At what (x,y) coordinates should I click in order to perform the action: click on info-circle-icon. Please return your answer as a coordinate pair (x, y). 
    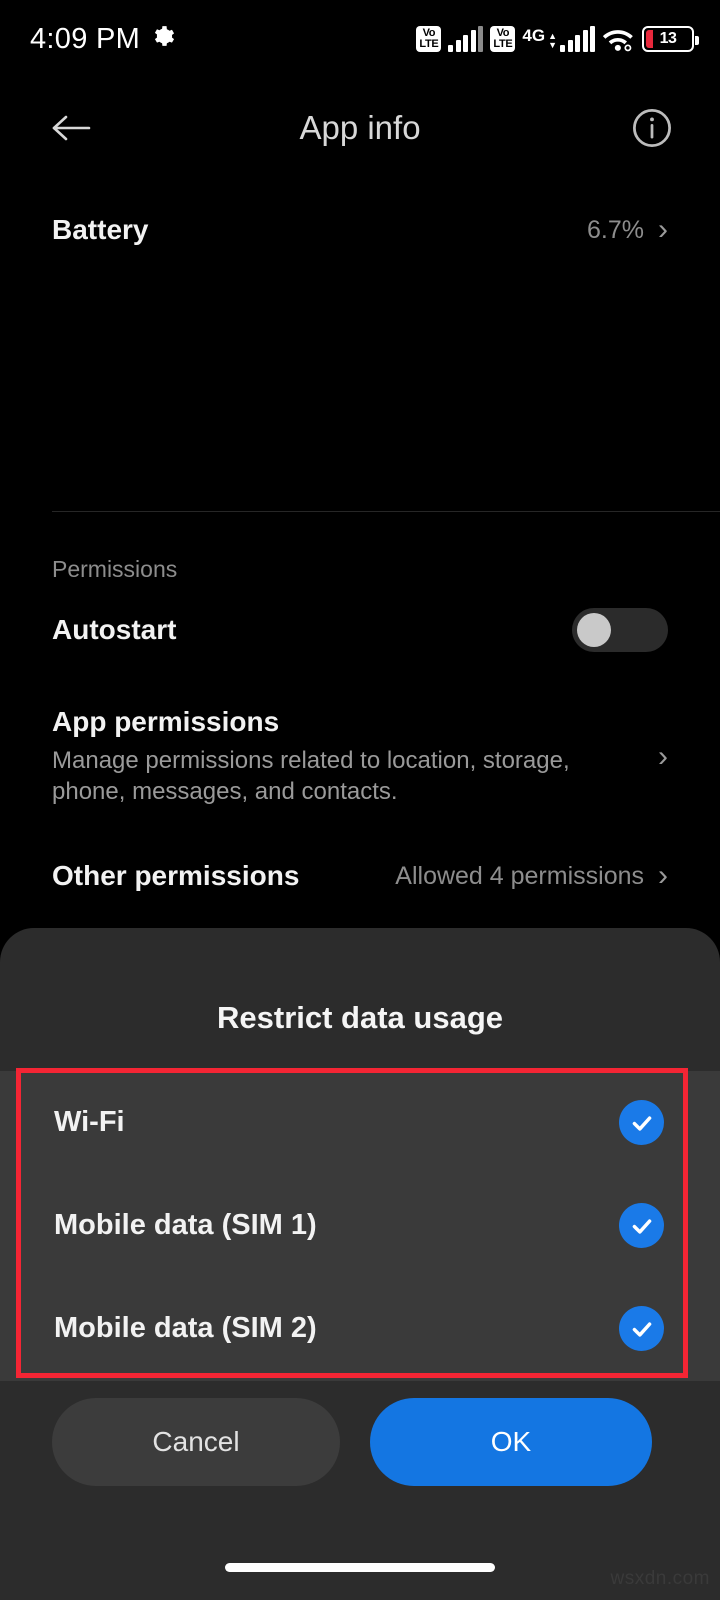
    Looking at the image, I should click on (652, 128).